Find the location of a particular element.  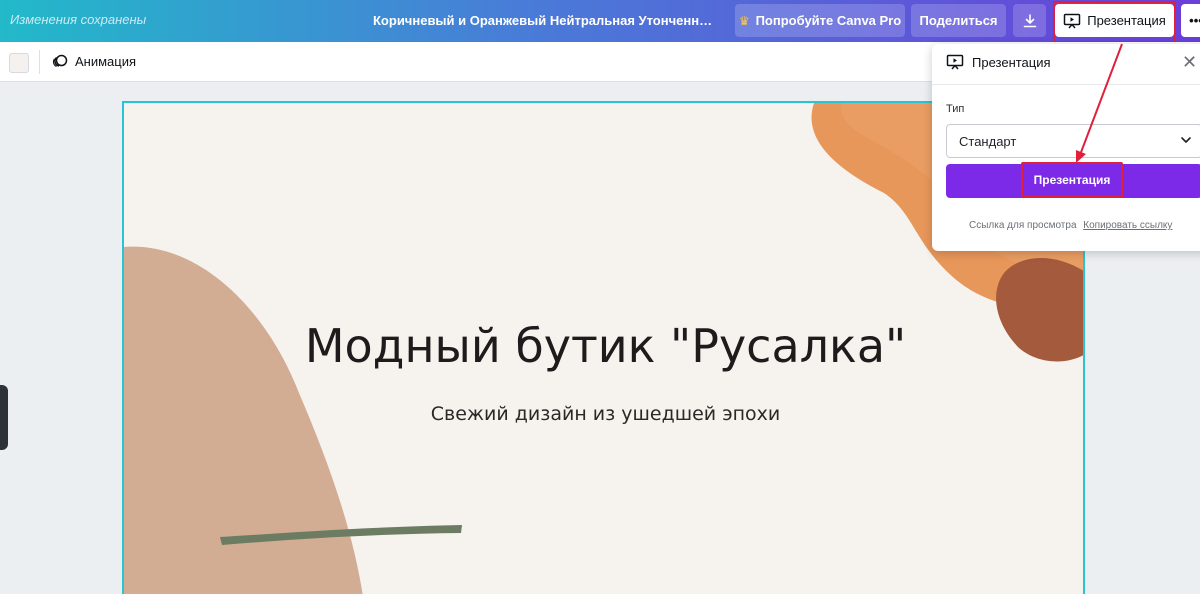

download-button is located at coordinates (1029, 20).